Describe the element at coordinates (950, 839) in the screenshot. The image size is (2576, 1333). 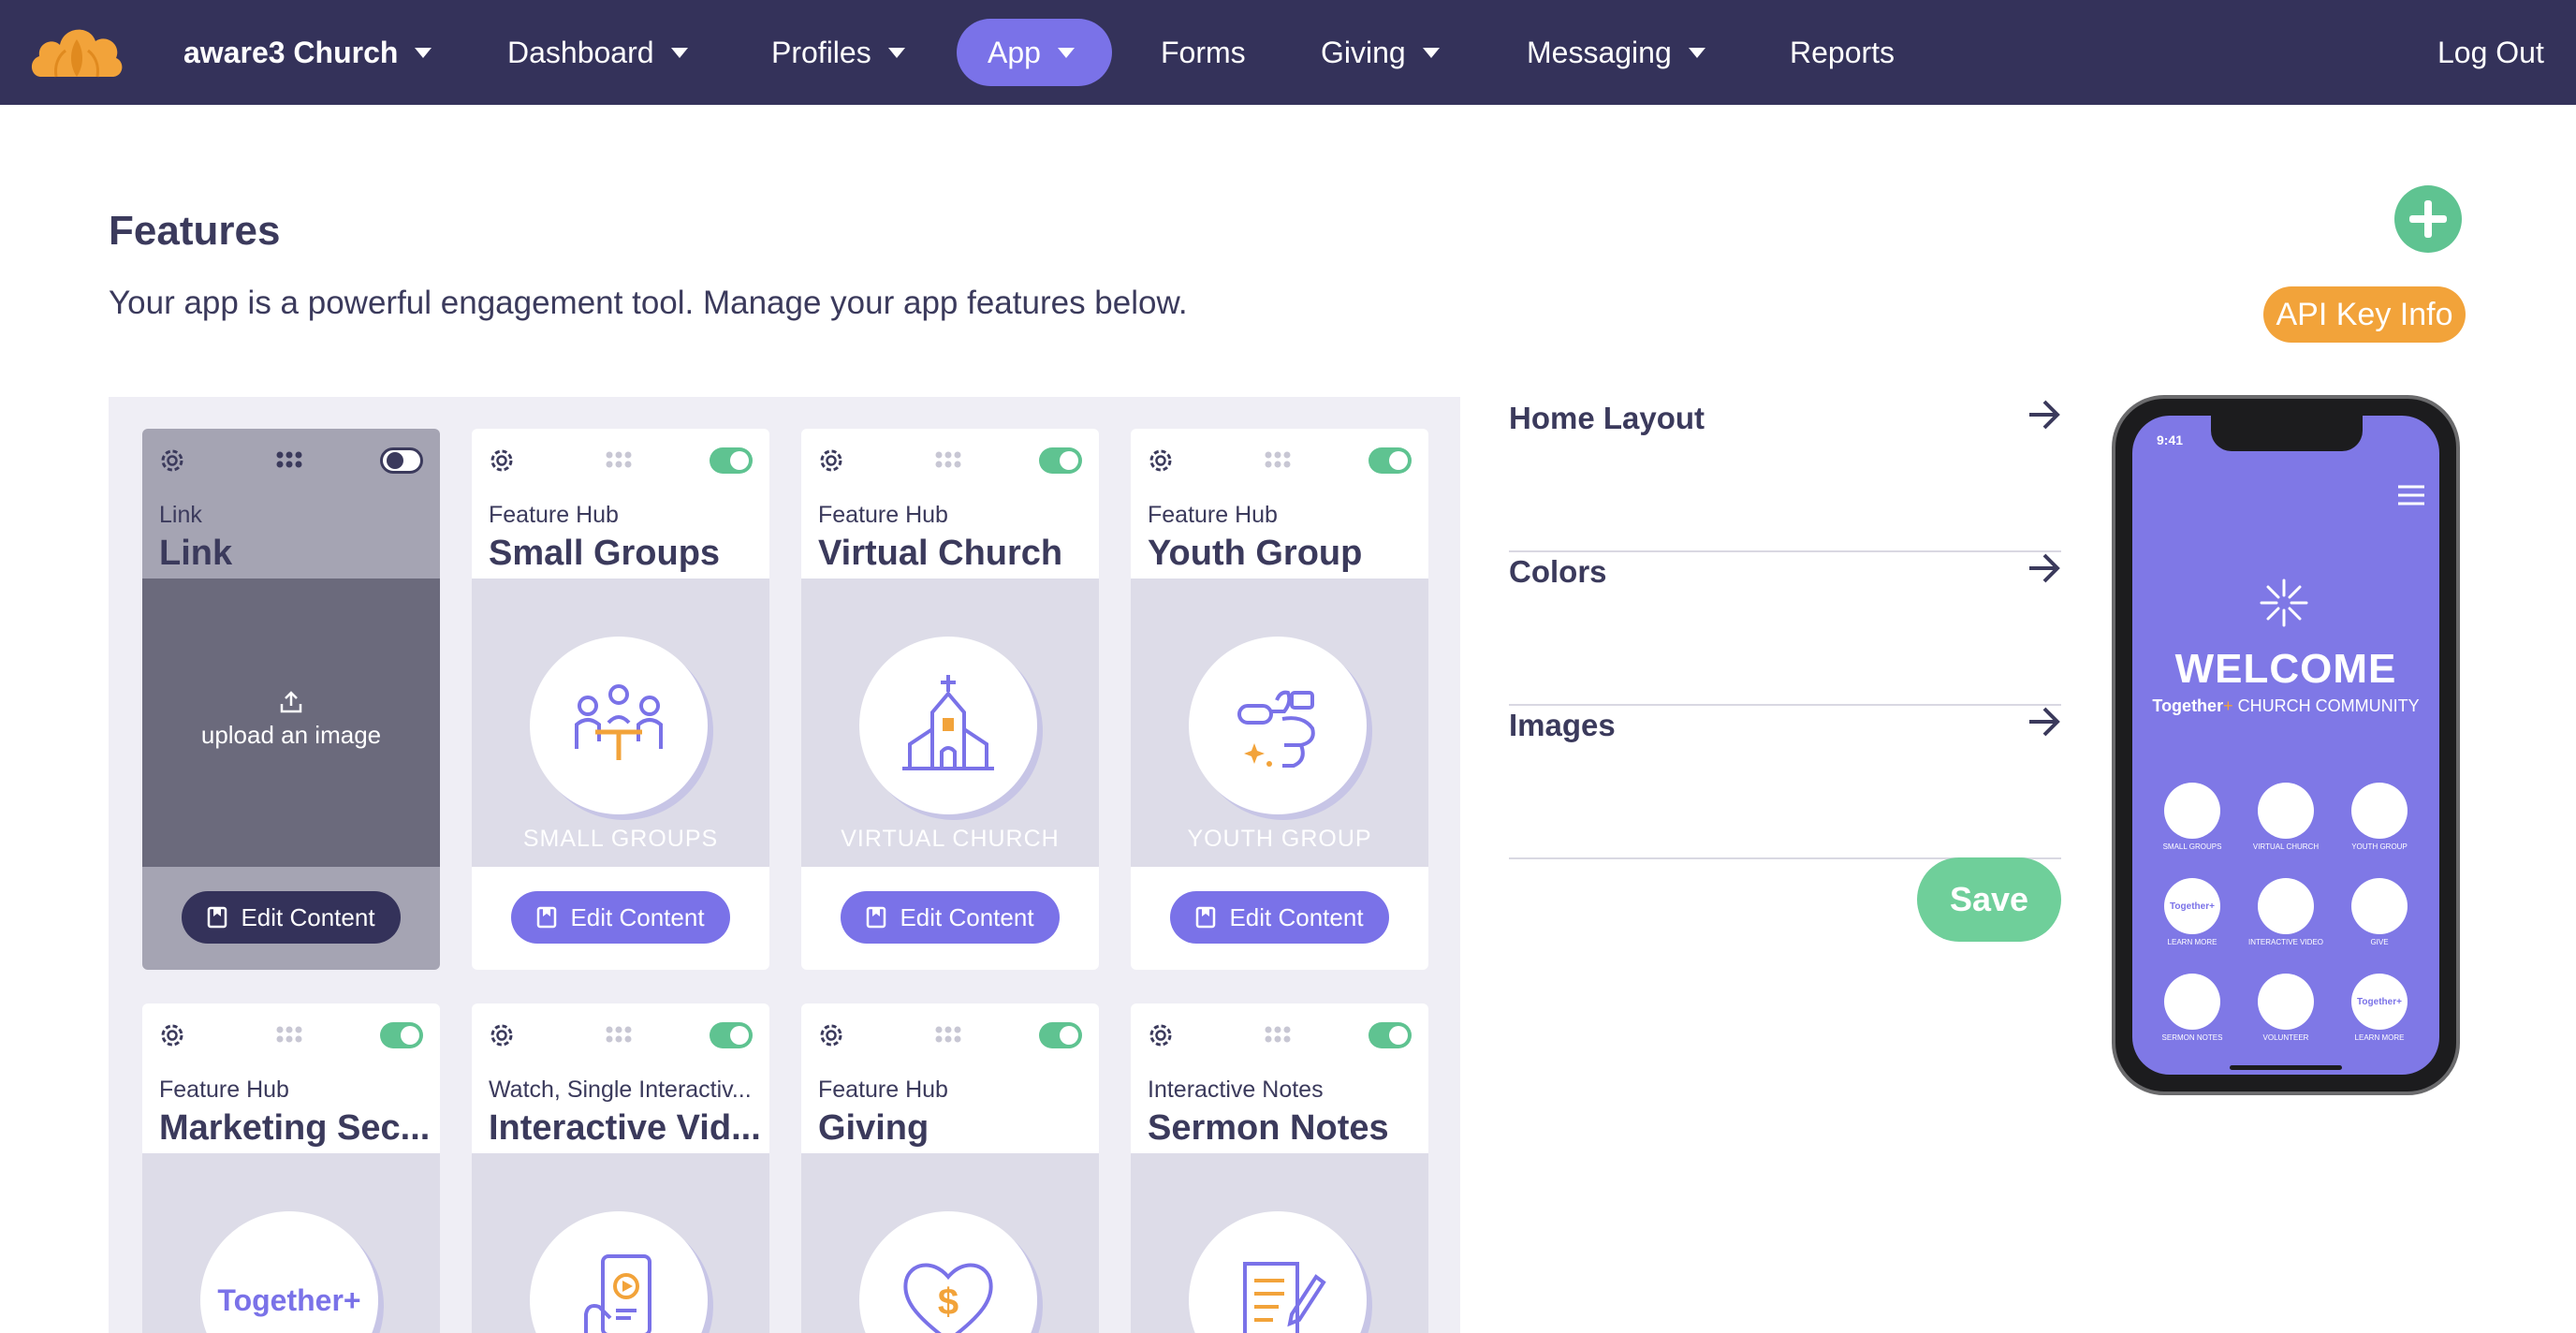
I see `feature-image-label: VIRTUAL CHURCH` at that location.